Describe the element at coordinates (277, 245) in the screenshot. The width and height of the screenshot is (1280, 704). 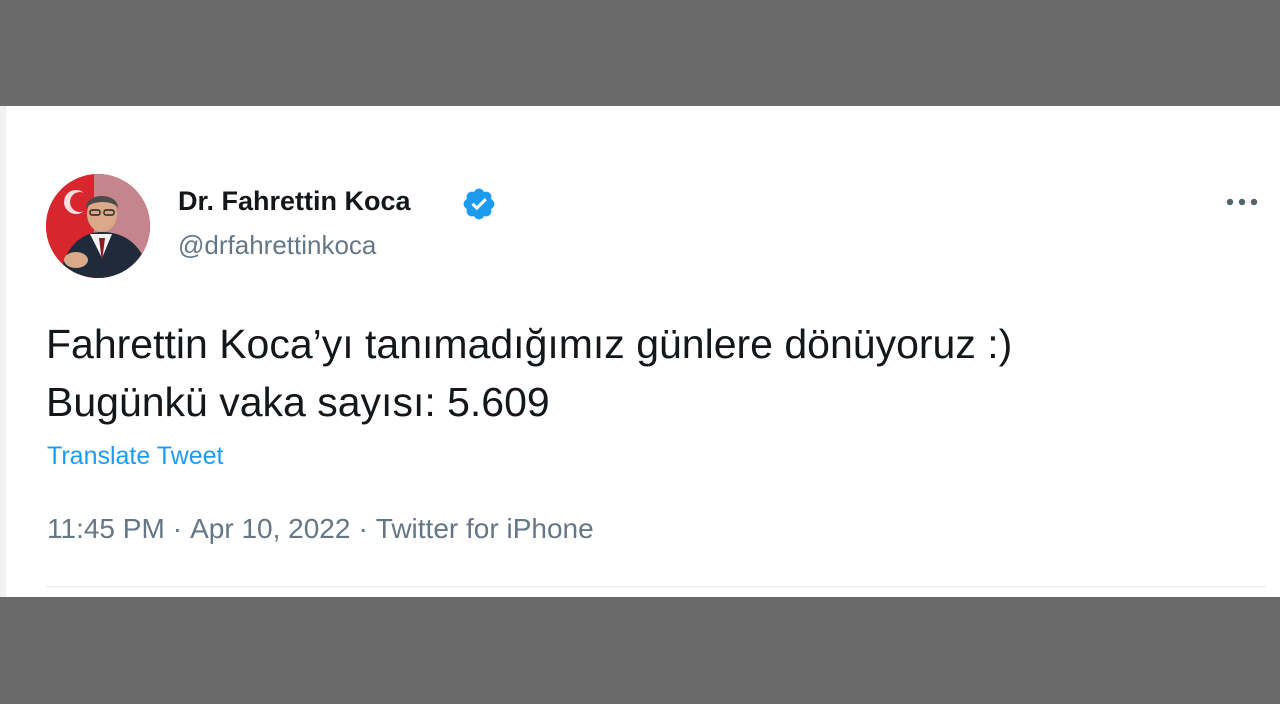
I see `author-handle: @drfahrettinkoca` at that location.